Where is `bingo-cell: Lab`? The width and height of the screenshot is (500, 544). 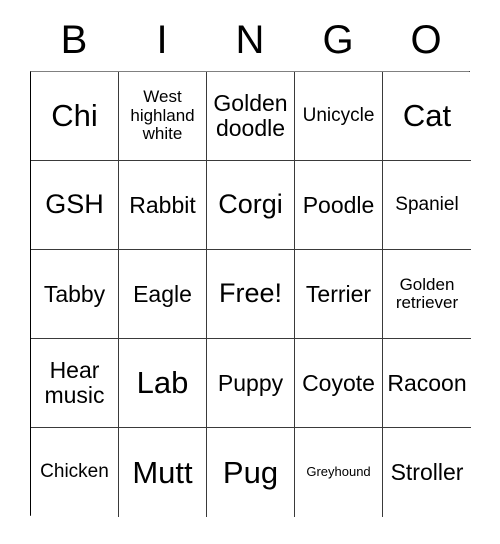
bingo-cell: Lab is located at coordinates (163, 383).